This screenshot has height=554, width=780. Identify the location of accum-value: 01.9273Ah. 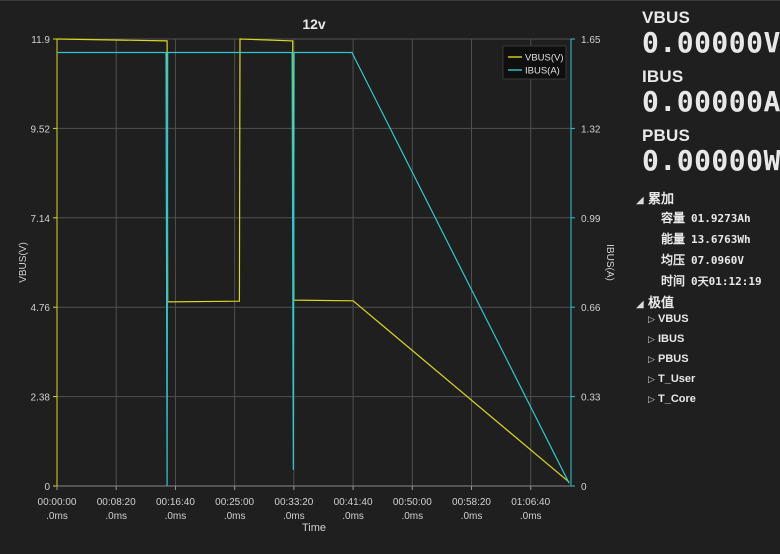
(721, 218).